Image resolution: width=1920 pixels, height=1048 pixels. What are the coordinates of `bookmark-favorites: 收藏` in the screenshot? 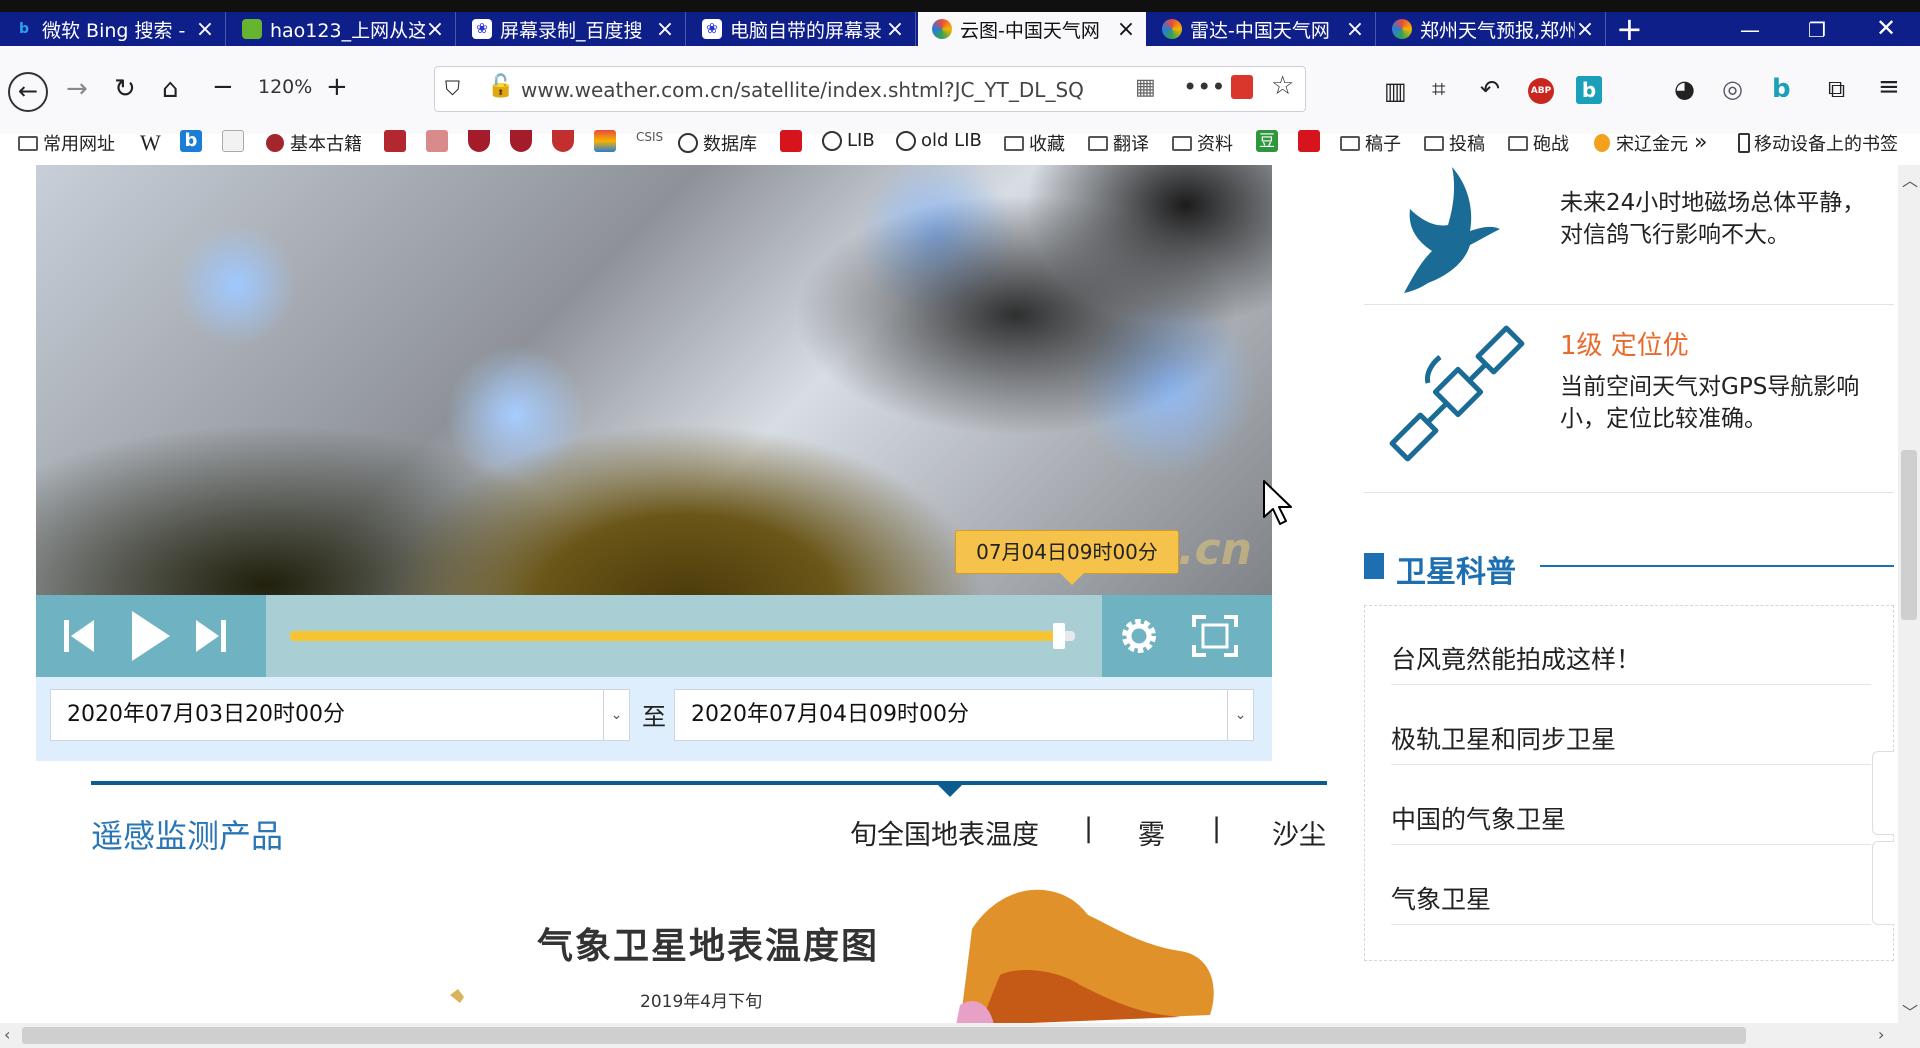 It's located at (1034, 143).